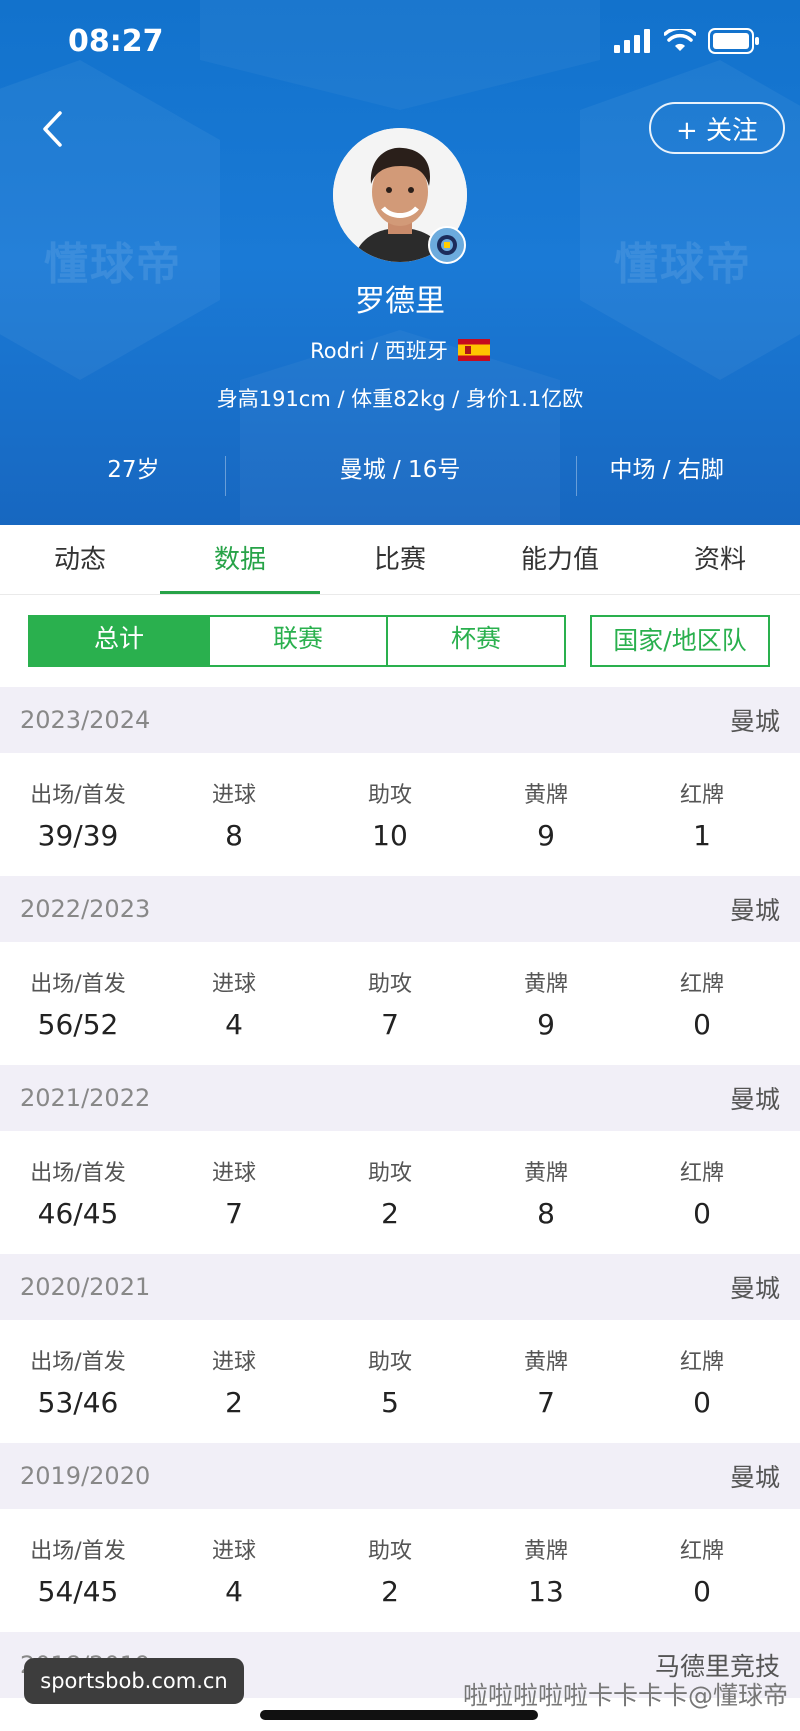 The image size is (800, 1731). Describe the element at coordinates (400, 814) in the screenshot. I see `season-stats-row: 出场/首发 39/39 进球 8 助攻 10 黄牌 9 红牌 1` at that location.